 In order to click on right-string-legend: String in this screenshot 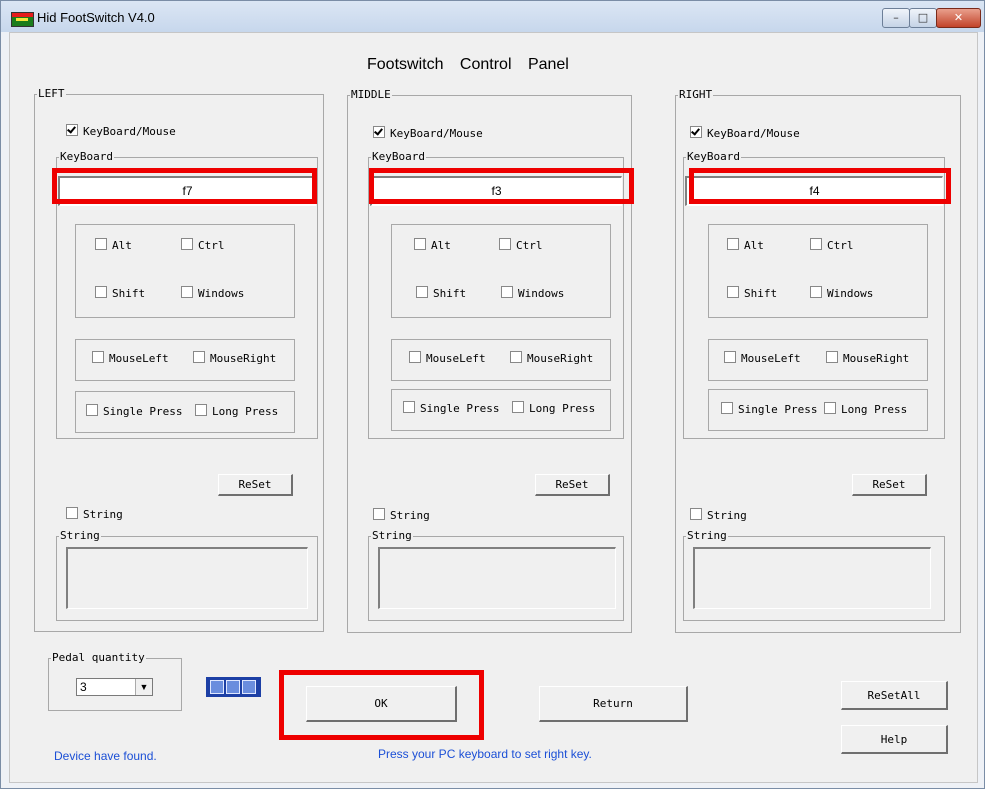, I will do `click(707, 535)`.